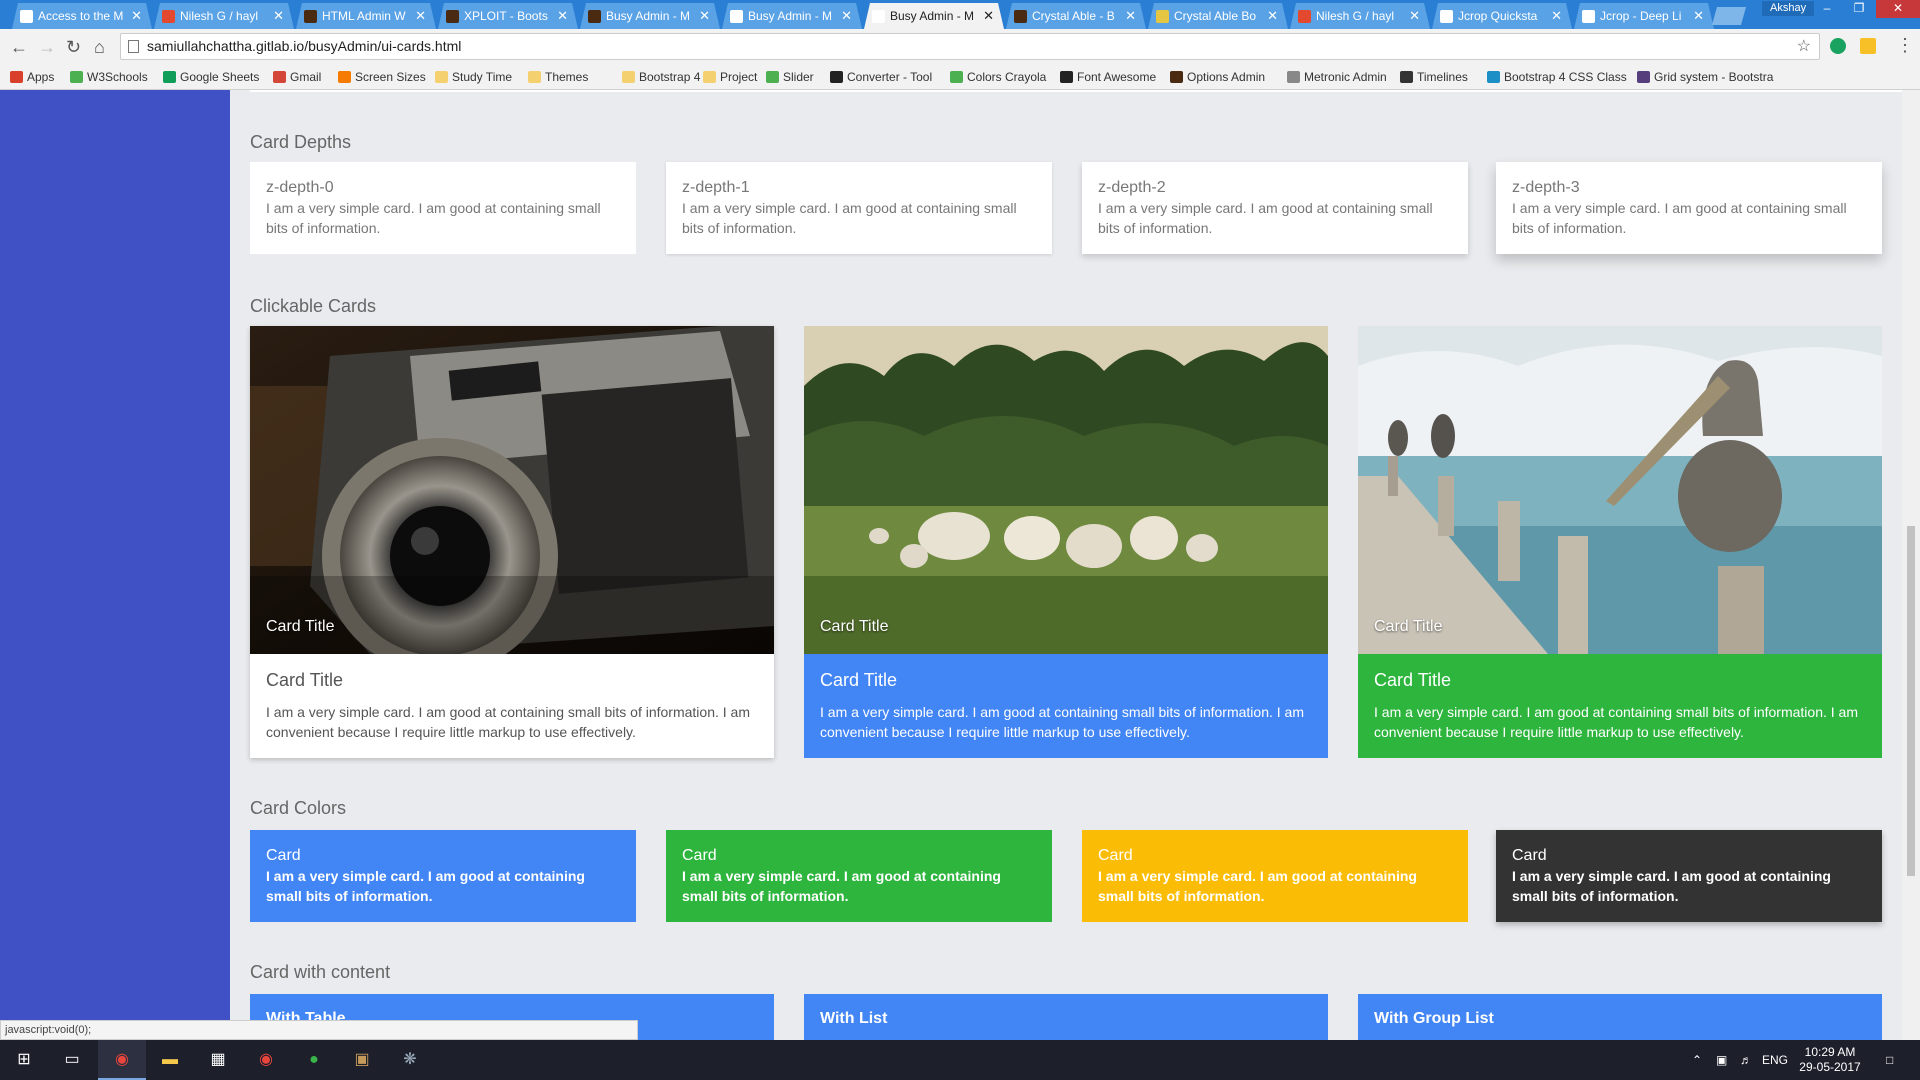 The height and width of the screenshot is (1080, 1920). Describe the element at coordinates (1827, 9) in the screenshot. I see `minimize-icon: –` at that location.